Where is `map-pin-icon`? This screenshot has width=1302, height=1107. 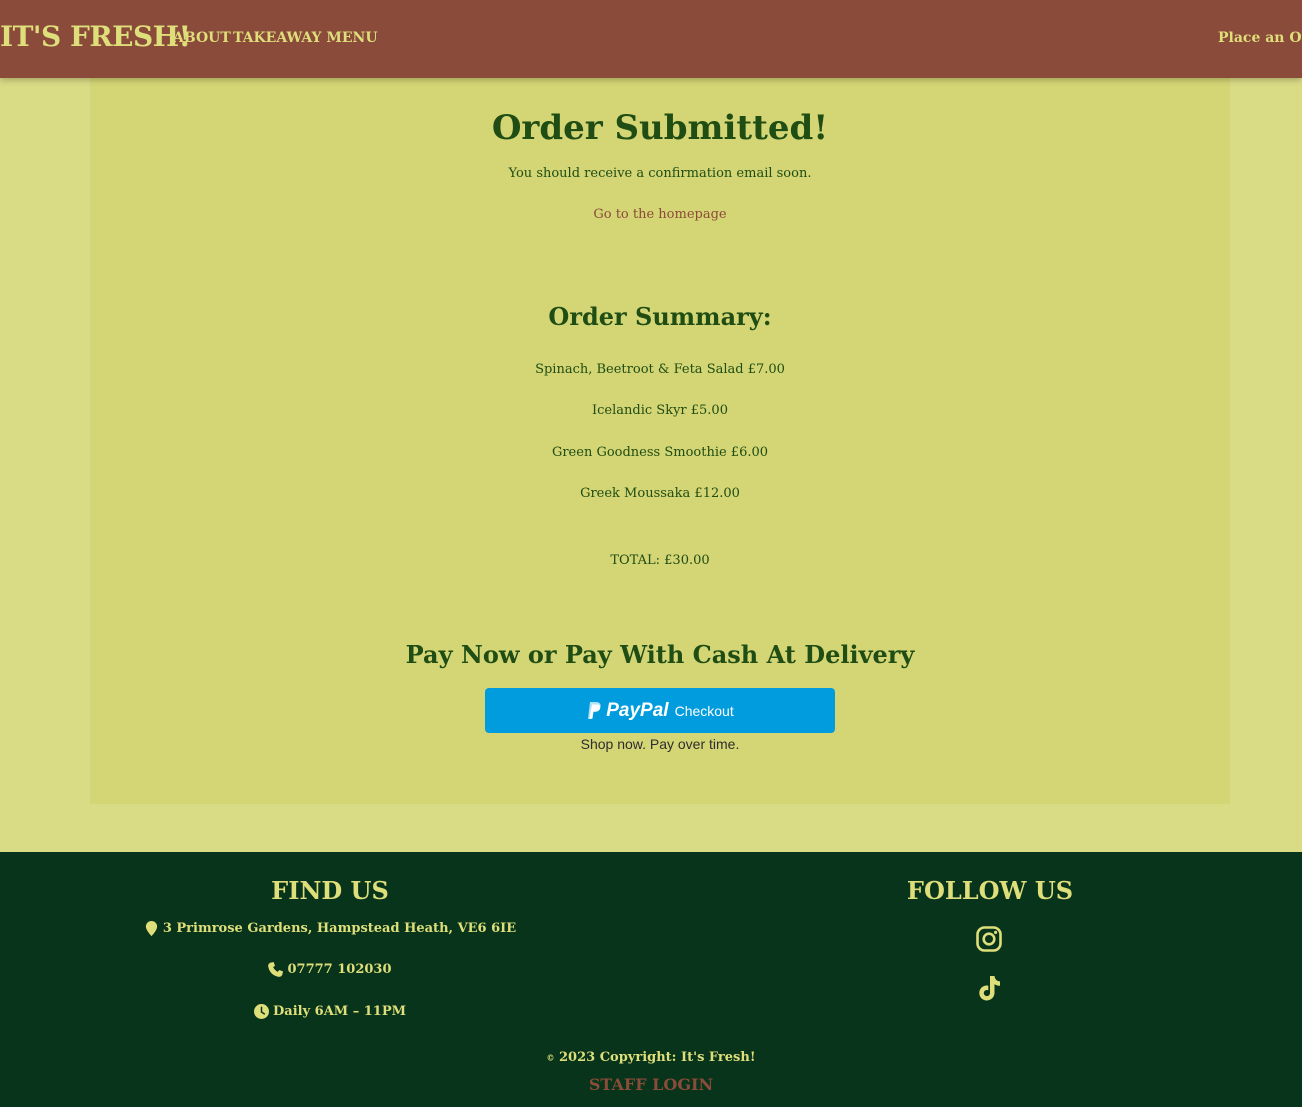
map-pin-icon is located at coordinates (151, 928).